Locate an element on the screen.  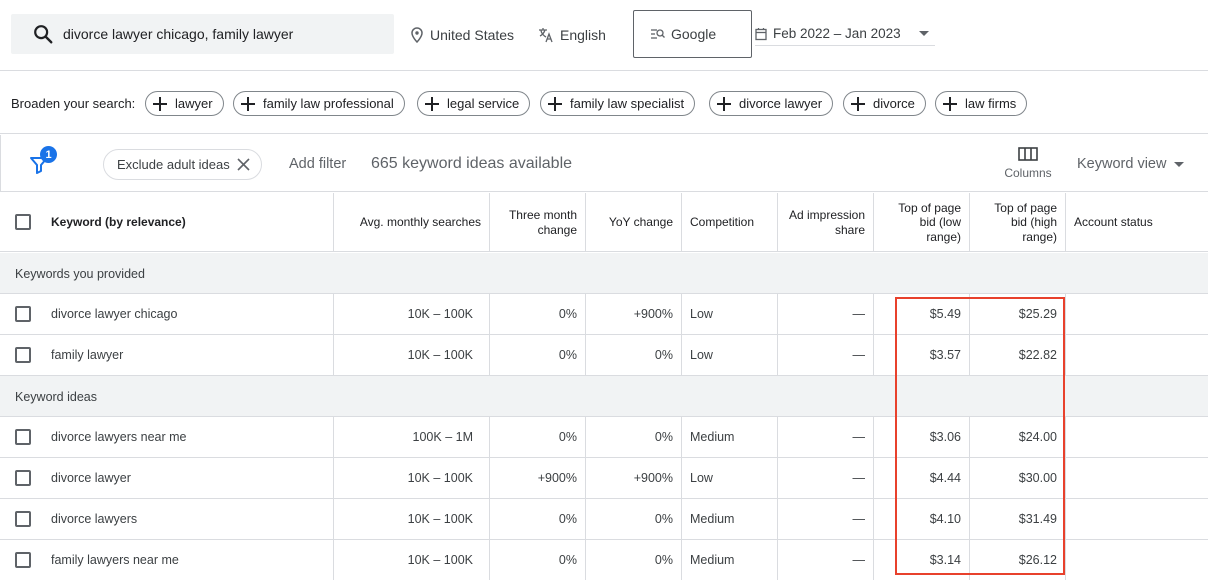
date-range-selector: Feb 2022 – Jan 2023 is located at coordinates (845, 34).